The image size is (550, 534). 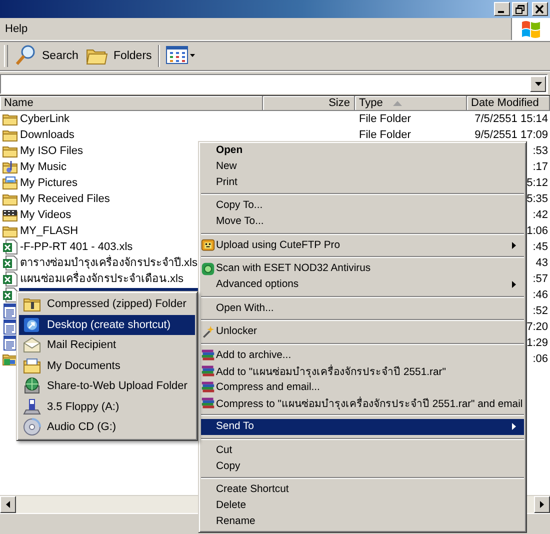 What do you see at coordinates (107, 324) in the screenshot?
I see `menu-item: Desktop (create shortcut)` at bounding box center [107, 324].